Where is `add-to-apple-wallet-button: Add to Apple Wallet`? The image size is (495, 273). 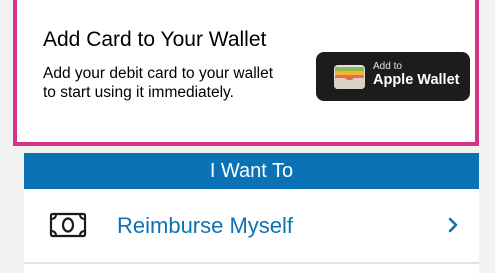 add-to-apple-wallet-button: Add to Apple Wallet is located at coordinates (393, 76).